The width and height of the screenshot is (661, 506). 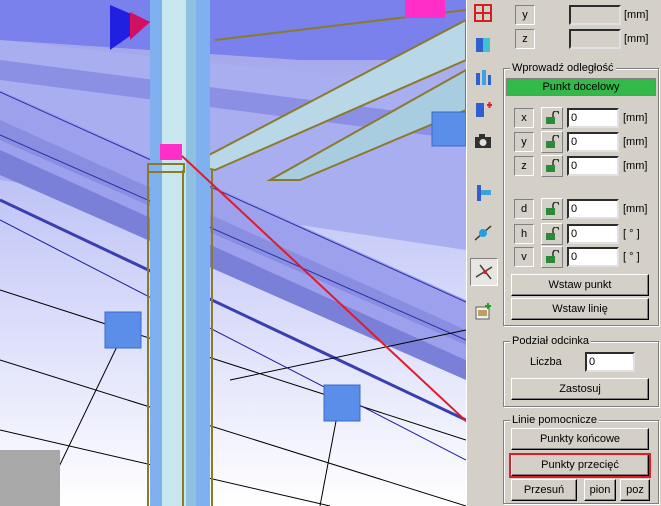 What do you see at coordinates (483, 141) in the screenshot?
I see `camera-icon` at bounding box center [483, 141].